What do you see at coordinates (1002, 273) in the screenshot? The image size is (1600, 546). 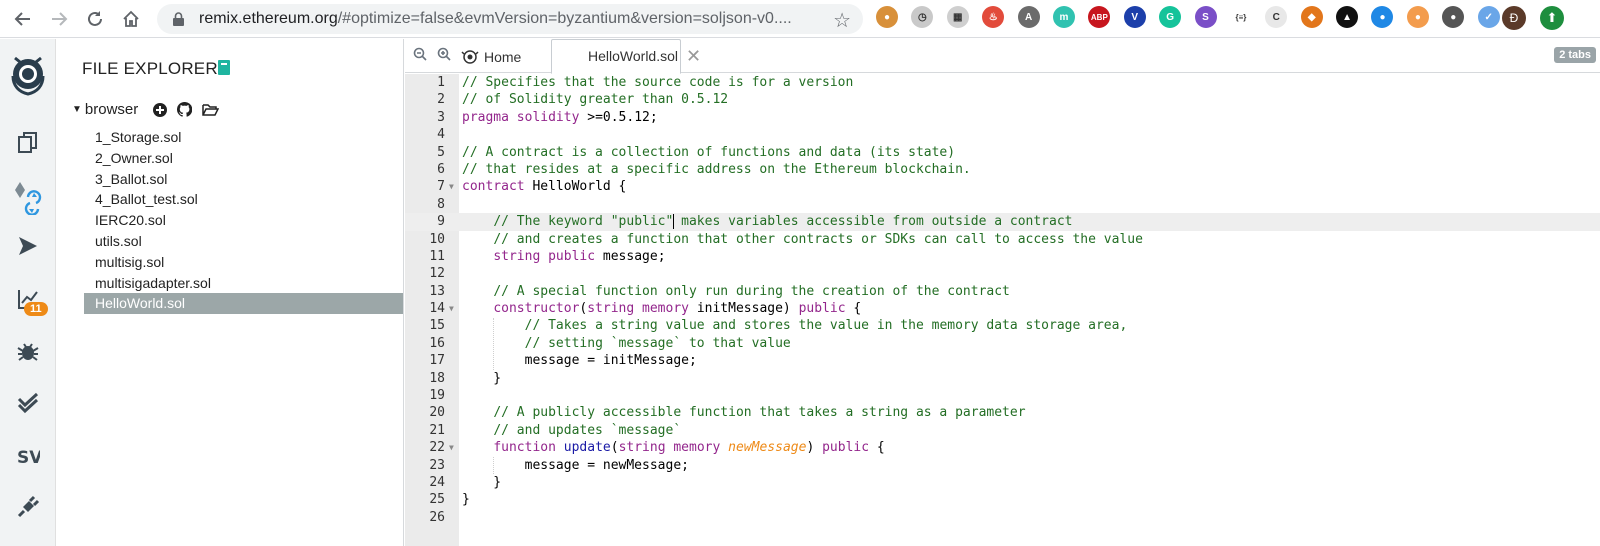 I see `code-line: 12` at bounding box center [1002, 273].